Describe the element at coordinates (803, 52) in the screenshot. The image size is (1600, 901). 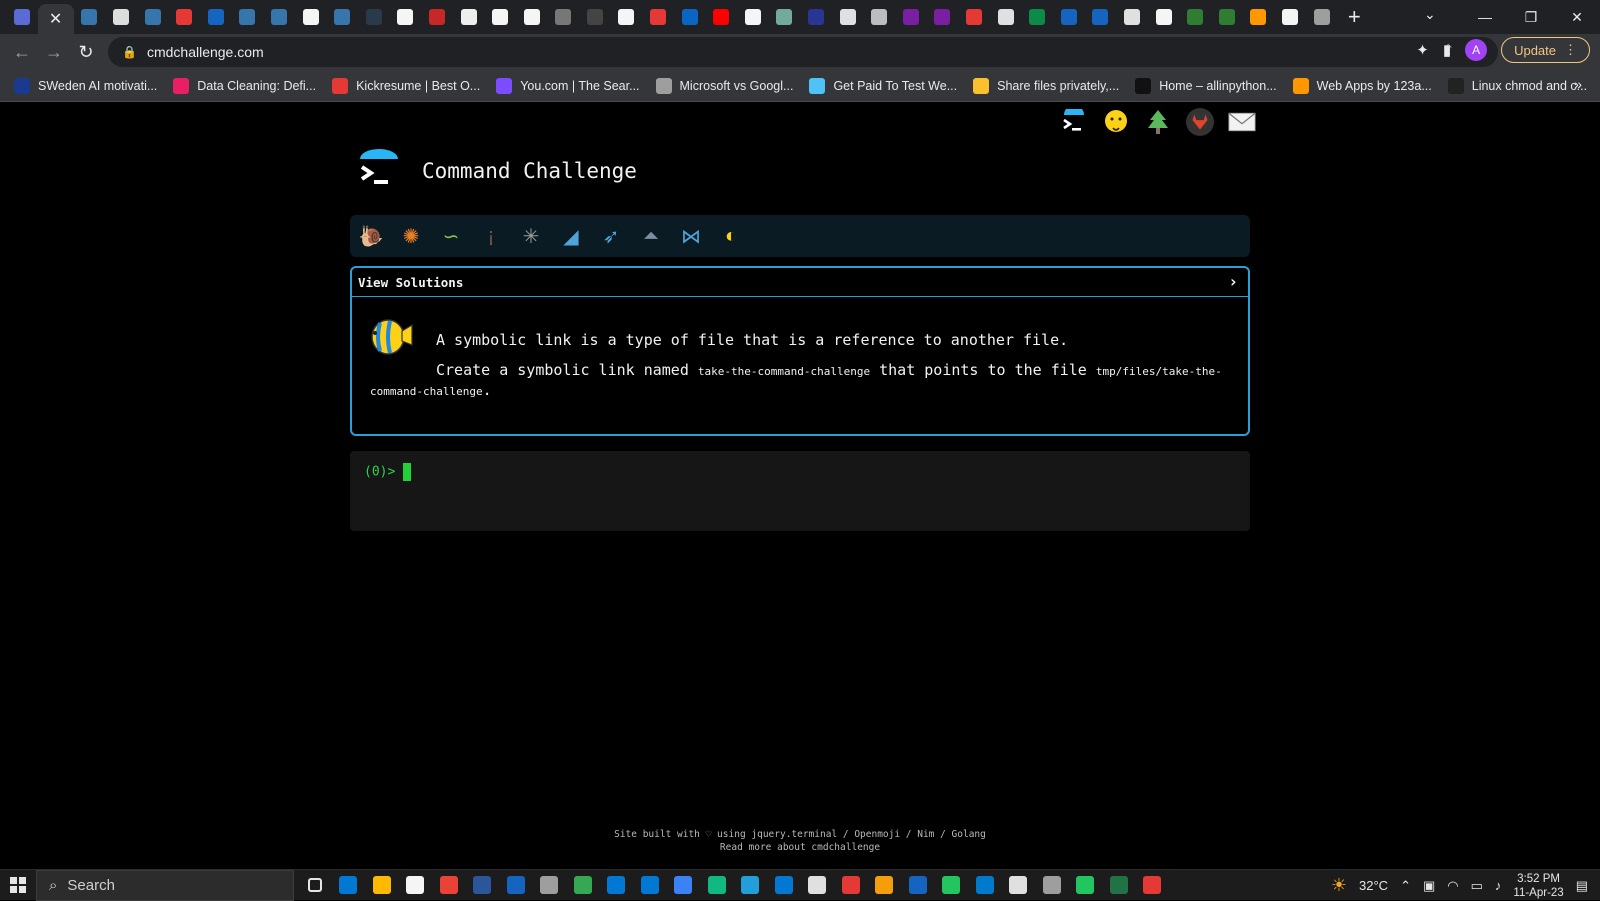
I see `address-bar: 🔒 cmdchallenge.com ⇪ ☆` at that location.